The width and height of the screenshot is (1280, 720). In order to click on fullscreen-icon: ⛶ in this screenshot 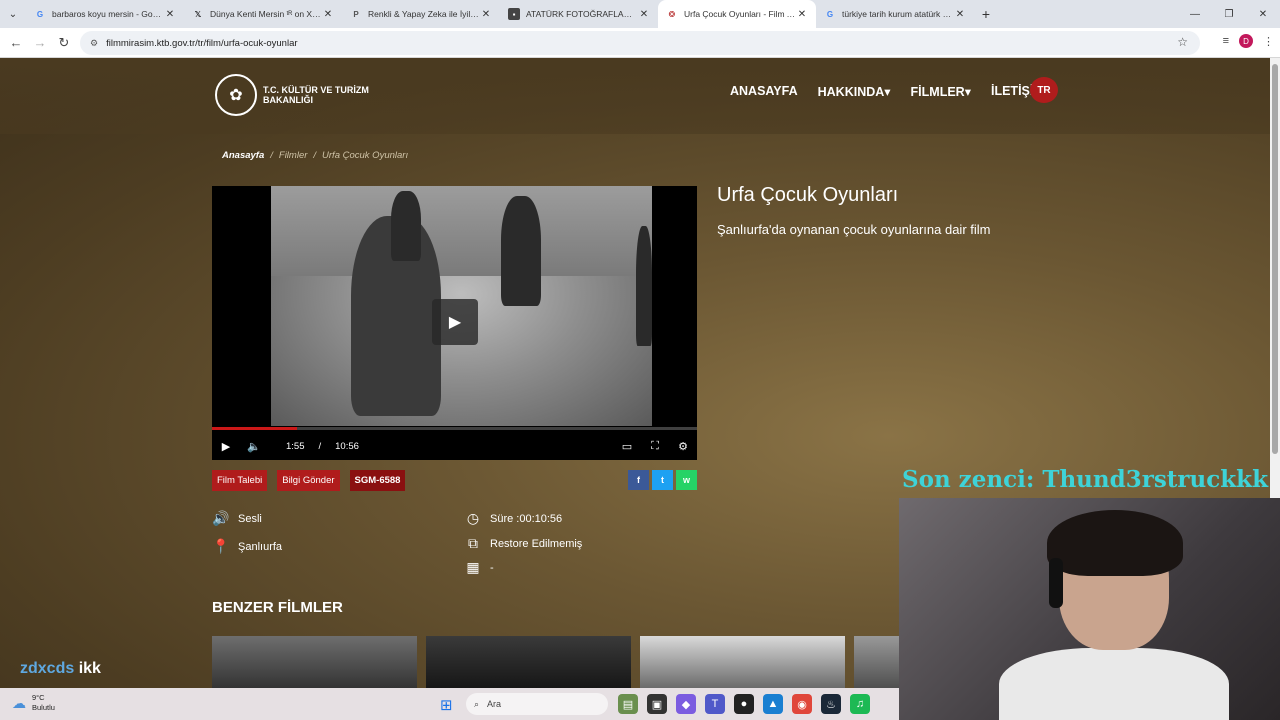, I will do `click(655, 446)`.